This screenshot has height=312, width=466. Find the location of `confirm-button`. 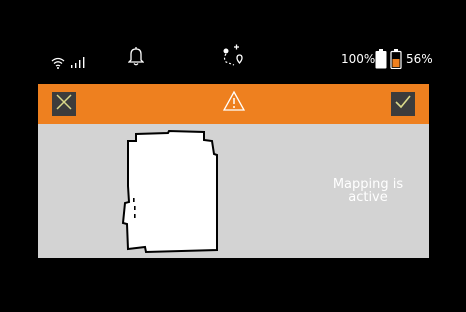

confirm-button is located at coordinates (403, 104).